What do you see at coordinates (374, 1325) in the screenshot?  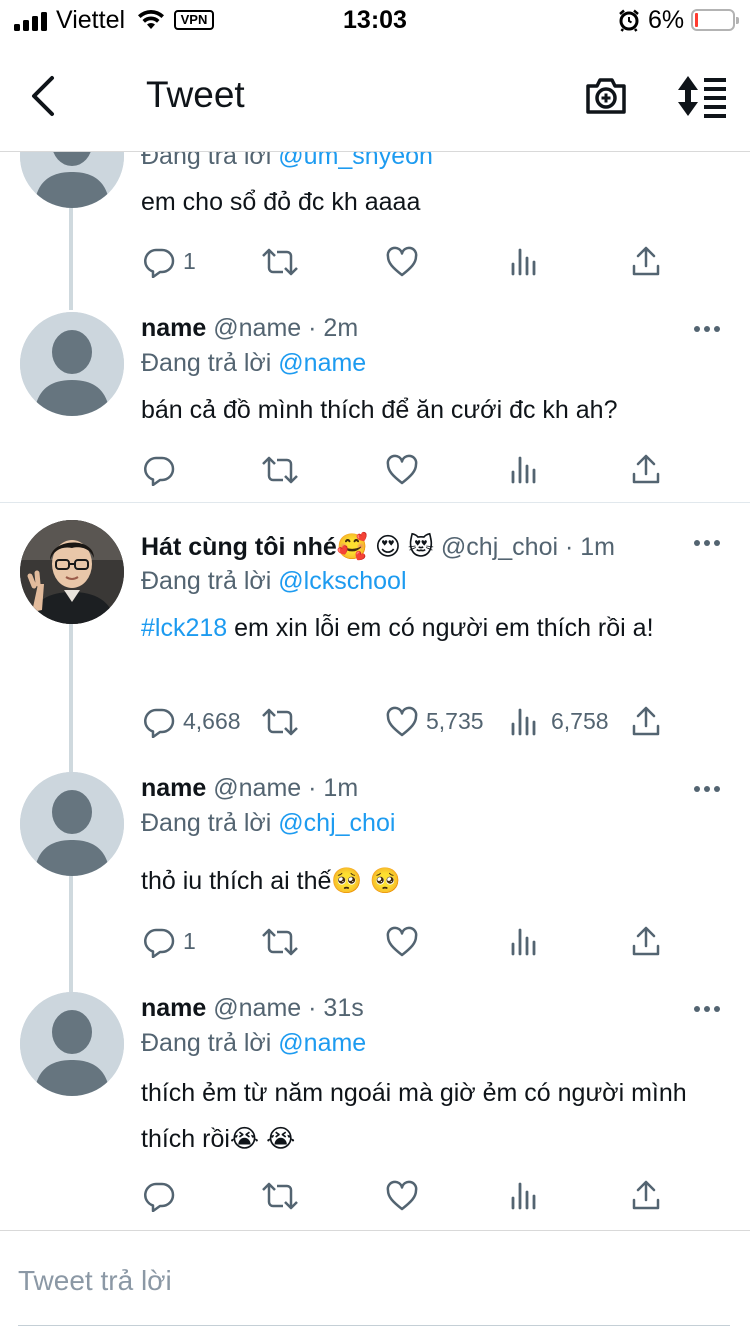 I see `composer-underline` at bounding box center [374, 1325].